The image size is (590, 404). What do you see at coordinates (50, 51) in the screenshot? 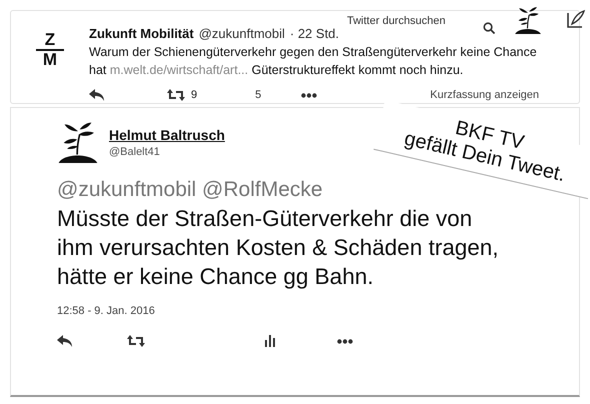
I see `avatar-logo: Z M` at bounding box center [50, 51].